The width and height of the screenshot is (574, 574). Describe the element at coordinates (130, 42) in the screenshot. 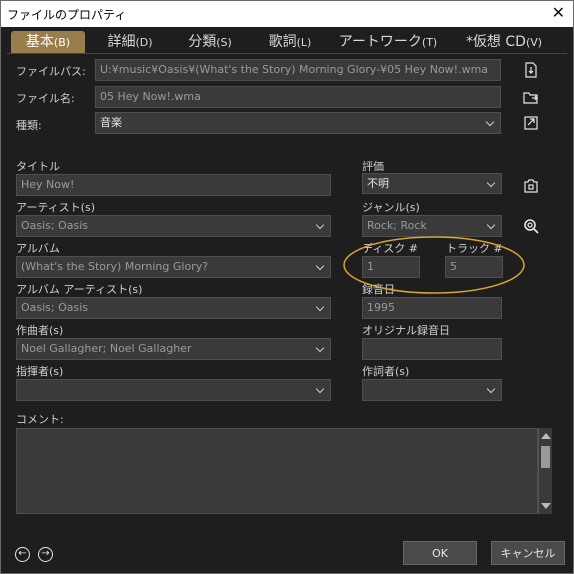

I see `tab-detail: 詳細(D)` at that location.